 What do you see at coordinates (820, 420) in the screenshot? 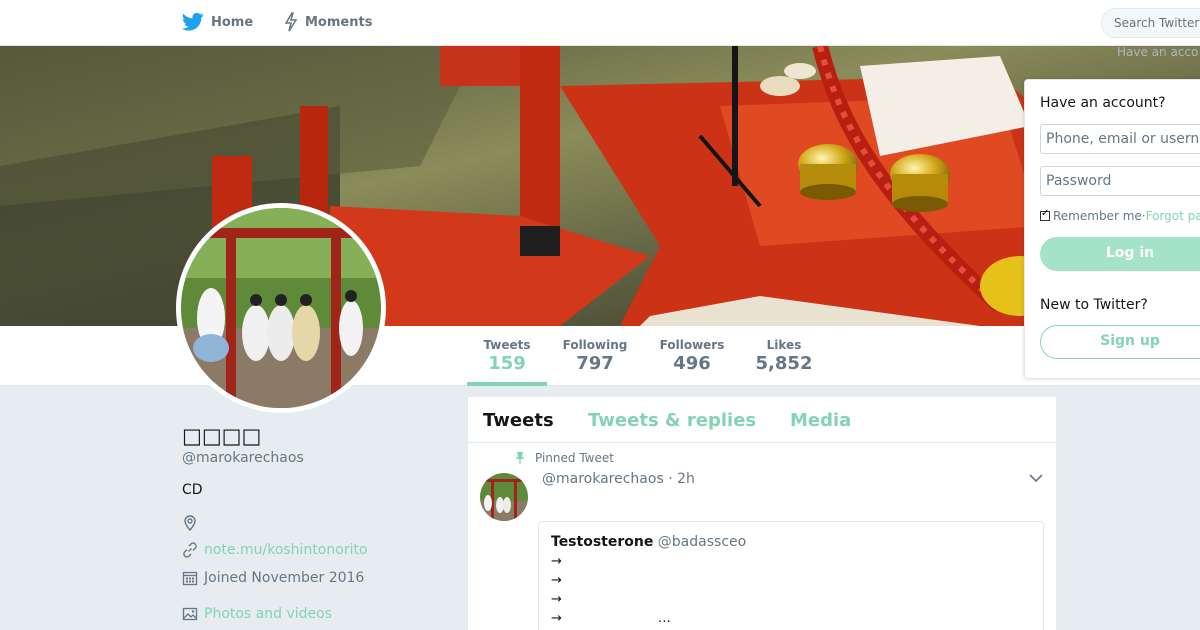
I see `tab-media: Media` at bounding box center [820, 420].